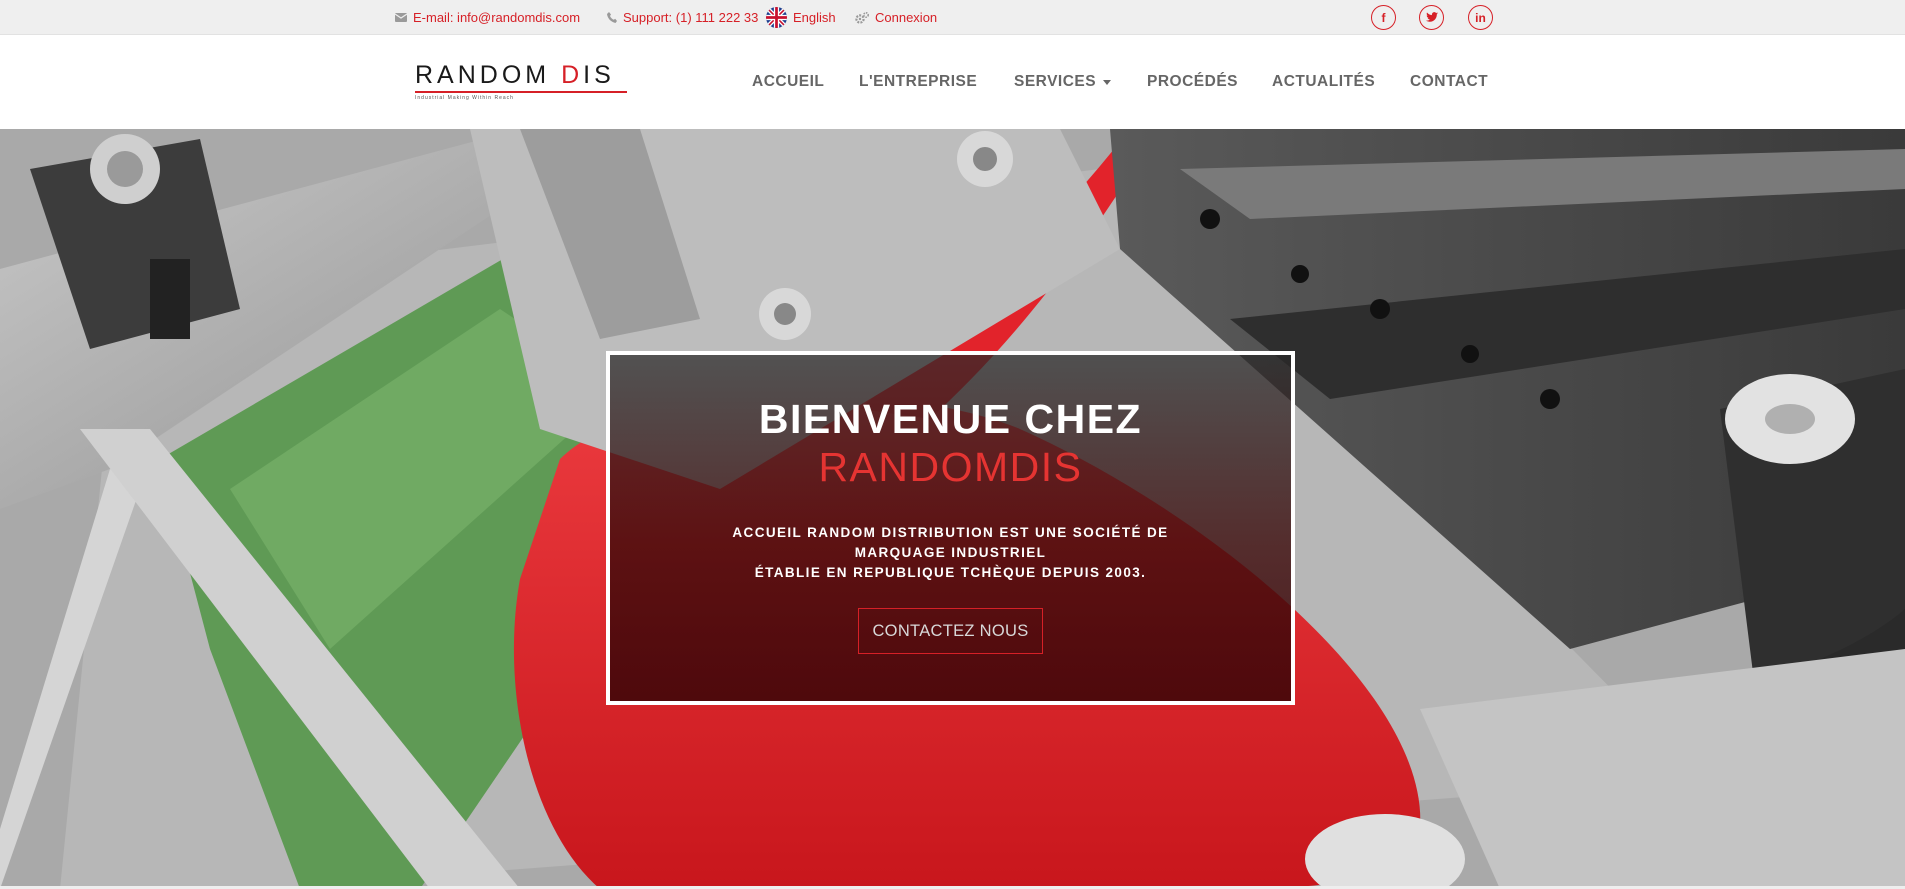 The height and width of the screenshot is (889, 1905). Describe the element at coordinates (1107, 82) in the screenshot. I see `chevron-down-icon` at that location.